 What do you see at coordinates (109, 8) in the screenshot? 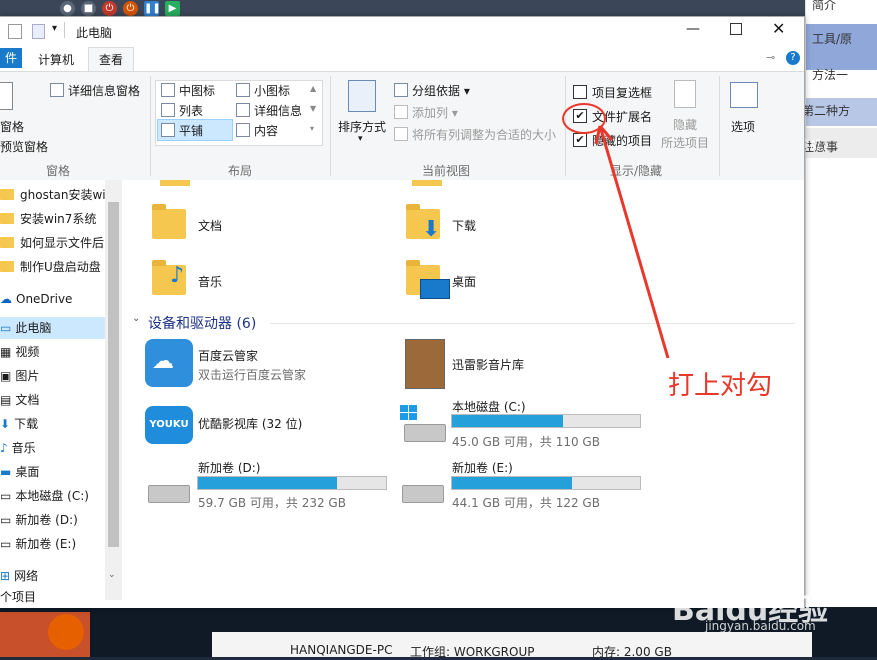
I see `power-icon: ⏻` at bounding box center [109, 8].